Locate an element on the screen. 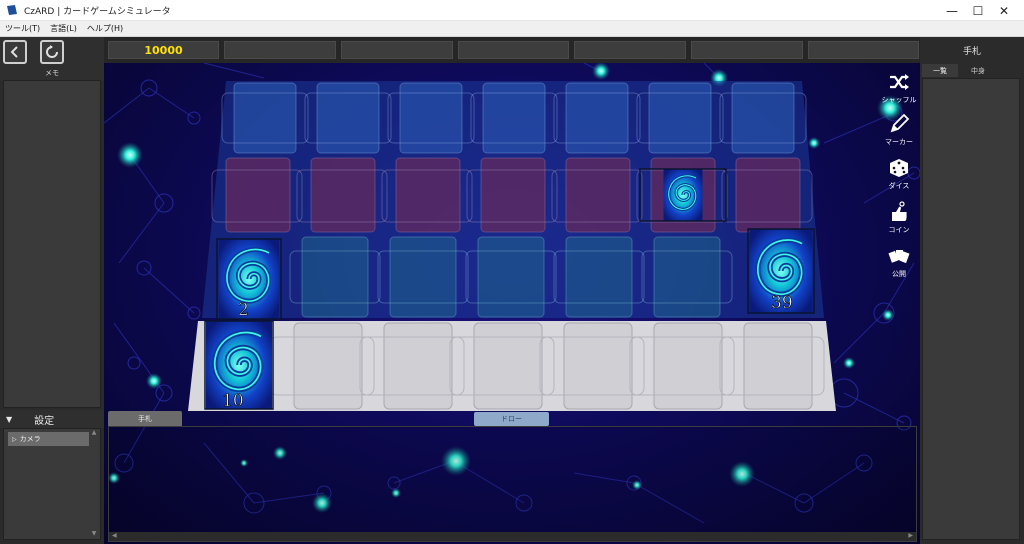 This screenshot has height=544, width=1024. deck-count: 39 is located at coordinates (782, 303).